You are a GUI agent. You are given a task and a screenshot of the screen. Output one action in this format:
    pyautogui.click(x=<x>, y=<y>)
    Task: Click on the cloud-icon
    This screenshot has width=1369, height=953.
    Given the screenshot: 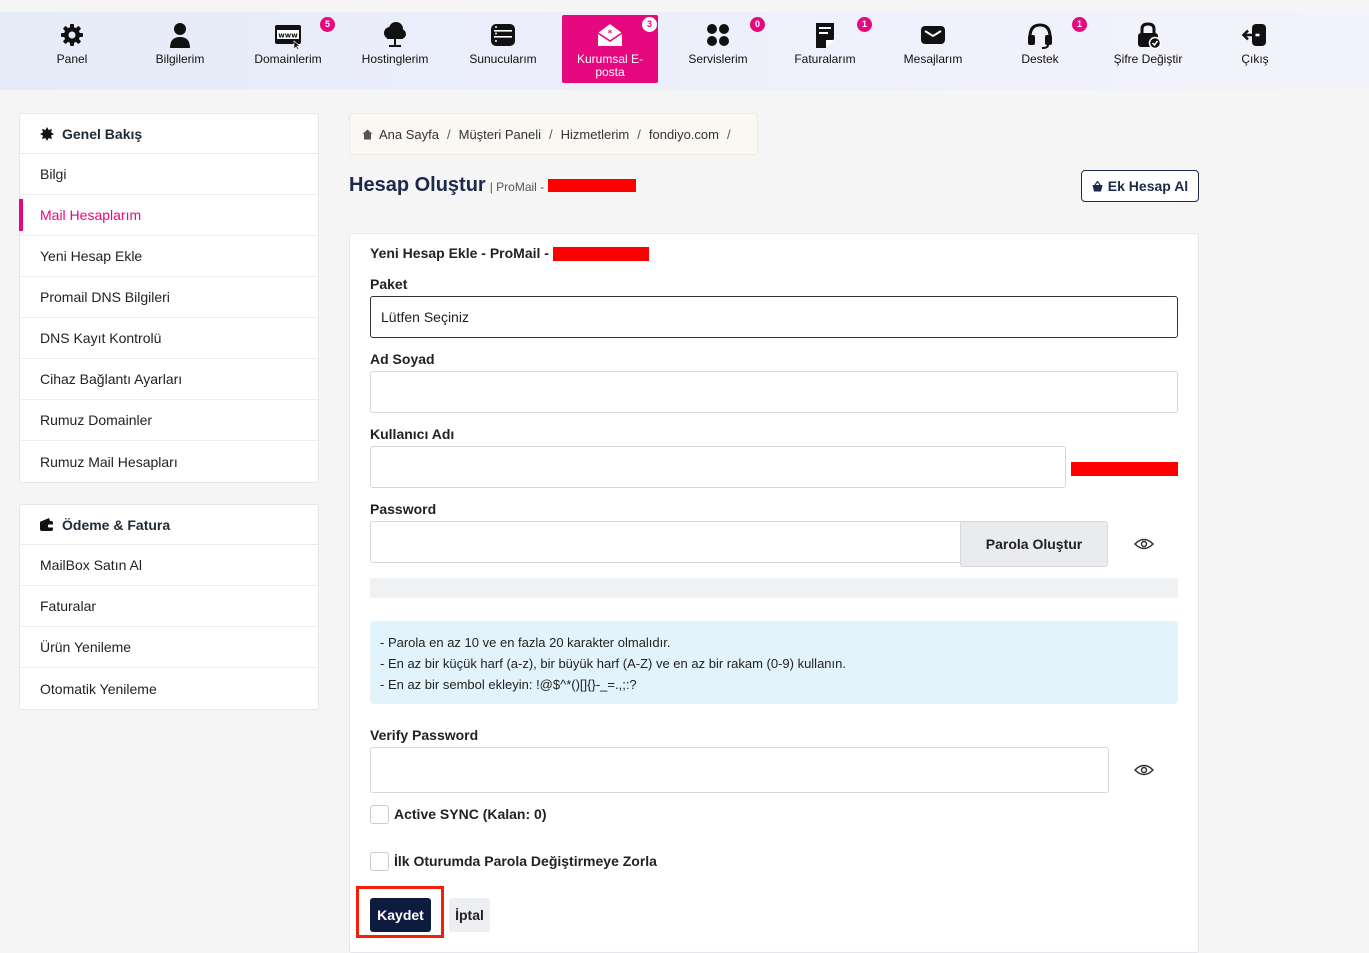 What is the action you would take?
    pyautogui.click(x=395, y=34)
    